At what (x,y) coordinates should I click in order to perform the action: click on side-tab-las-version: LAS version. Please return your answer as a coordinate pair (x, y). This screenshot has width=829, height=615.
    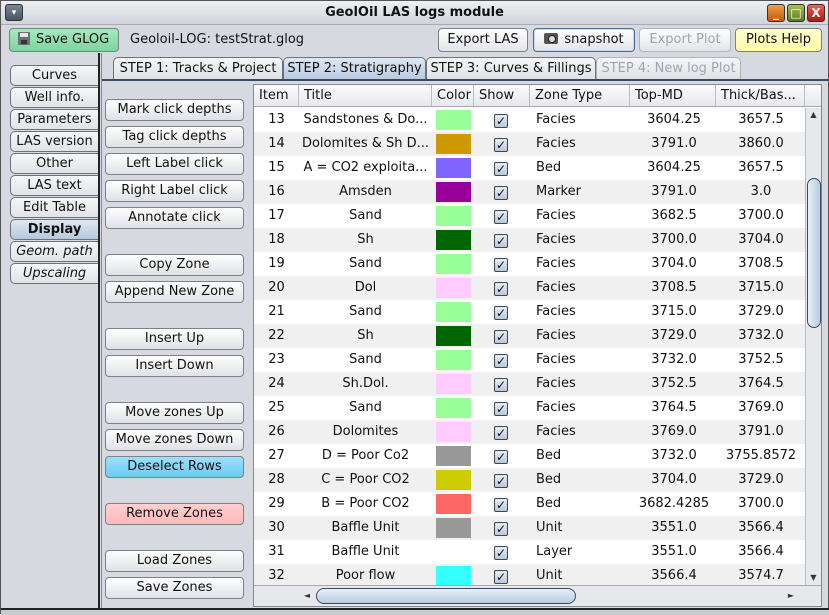
    Looking at the image, I should click on (54, 141).